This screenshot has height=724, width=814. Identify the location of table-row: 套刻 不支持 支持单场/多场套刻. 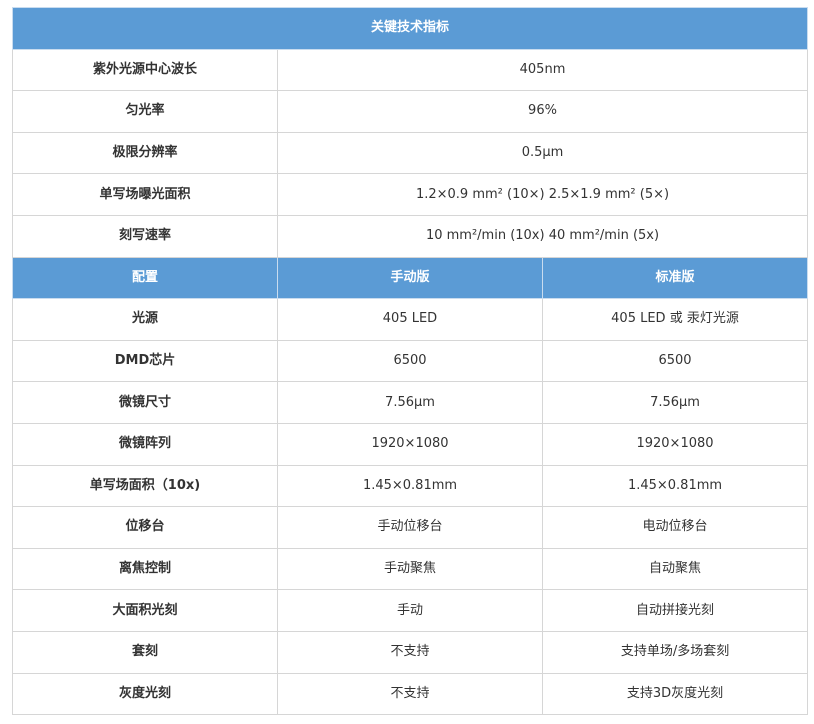
(410, 652).